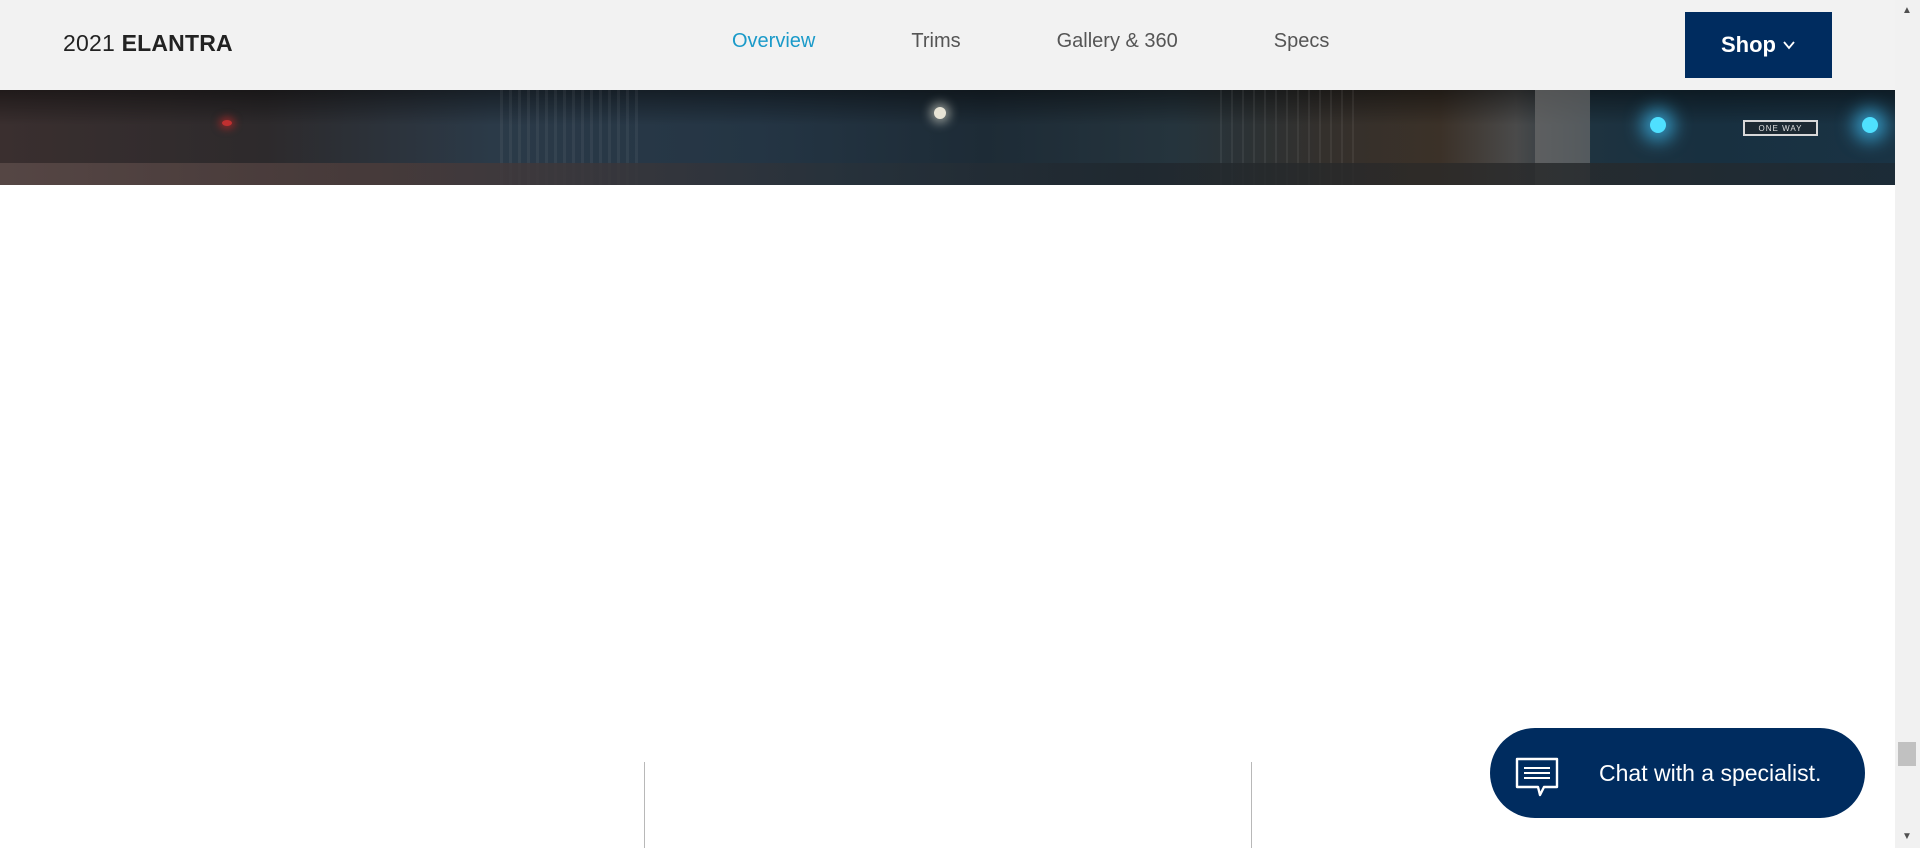 This screenshot has height=848, width=1920. I want to click on nav-overview: Overview, so click(773, 41).